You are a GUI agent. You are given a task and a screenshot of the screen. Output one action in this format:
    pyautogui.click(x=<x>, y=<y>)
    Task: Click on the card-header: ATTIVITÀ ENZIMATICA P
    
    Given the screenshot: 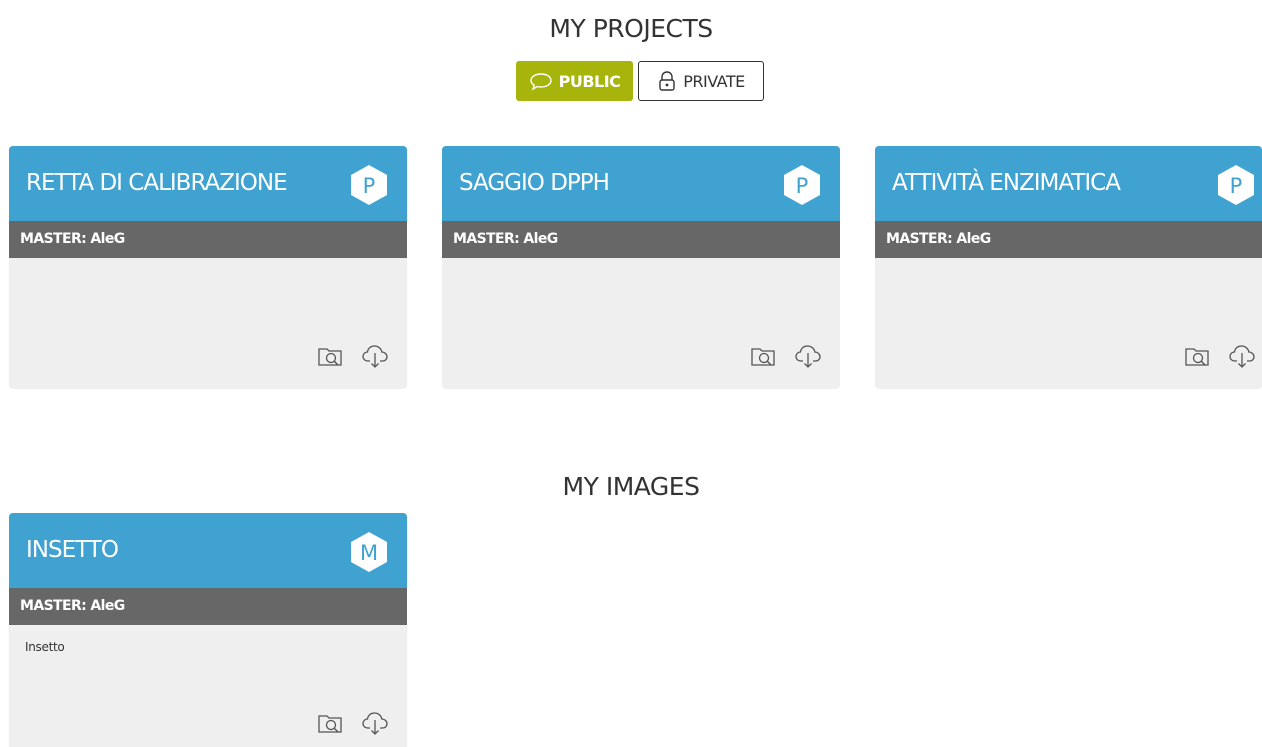 What is the action you would take?
    pyautogui.click(x=1068, y=183)
    